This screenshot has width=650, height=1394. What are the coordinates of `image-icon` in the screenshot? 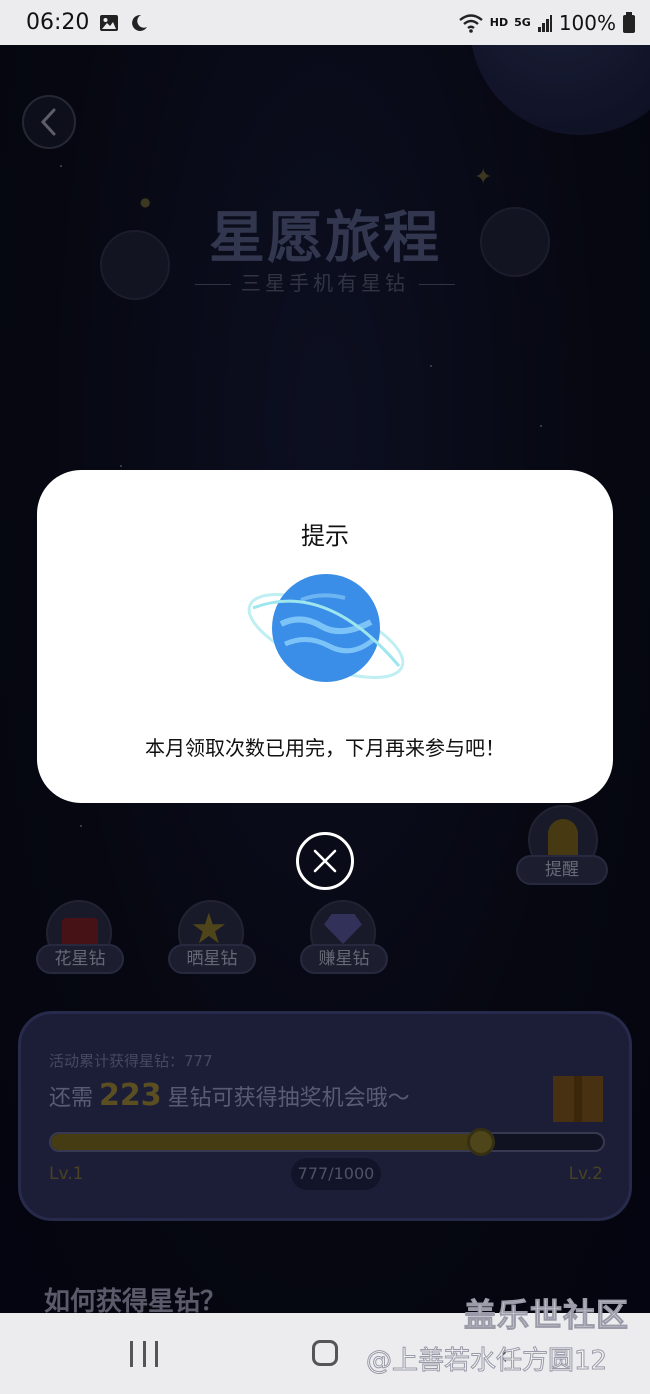 It's located at (109, 22).